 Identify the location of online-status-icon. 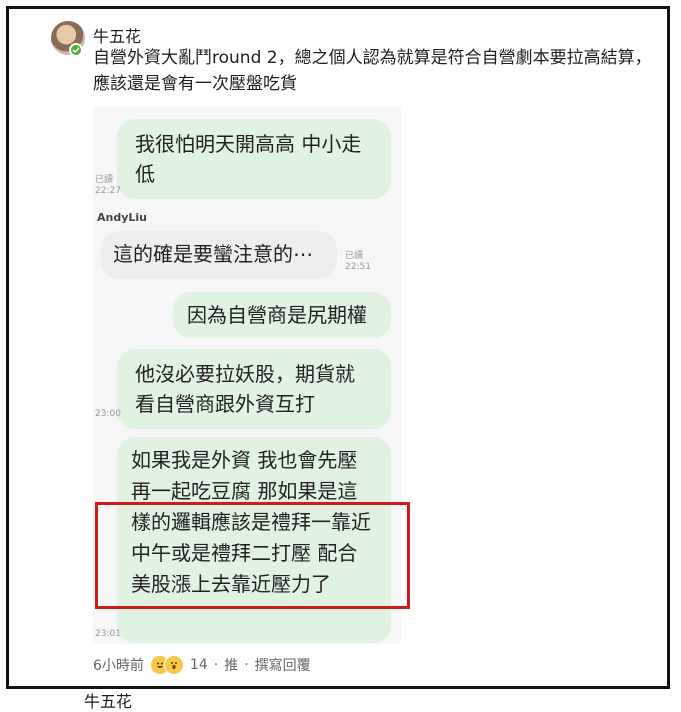
(76, 50).